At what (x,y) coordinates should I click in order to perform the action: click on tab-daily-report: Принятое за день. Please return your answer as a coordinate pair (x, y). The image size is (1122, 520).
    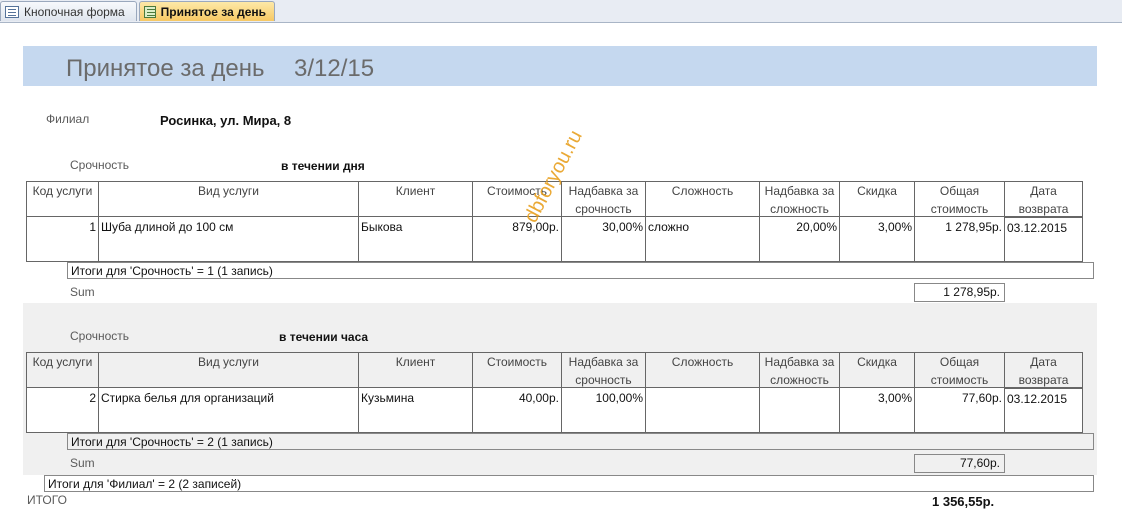
    Looking at the image, I should click on (207, 11).